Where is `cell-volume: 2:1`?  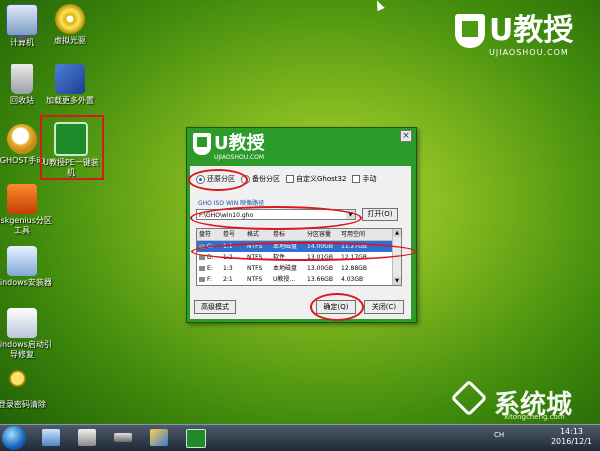 cell-volume: 2:1 is located at coordinates (228, 279).